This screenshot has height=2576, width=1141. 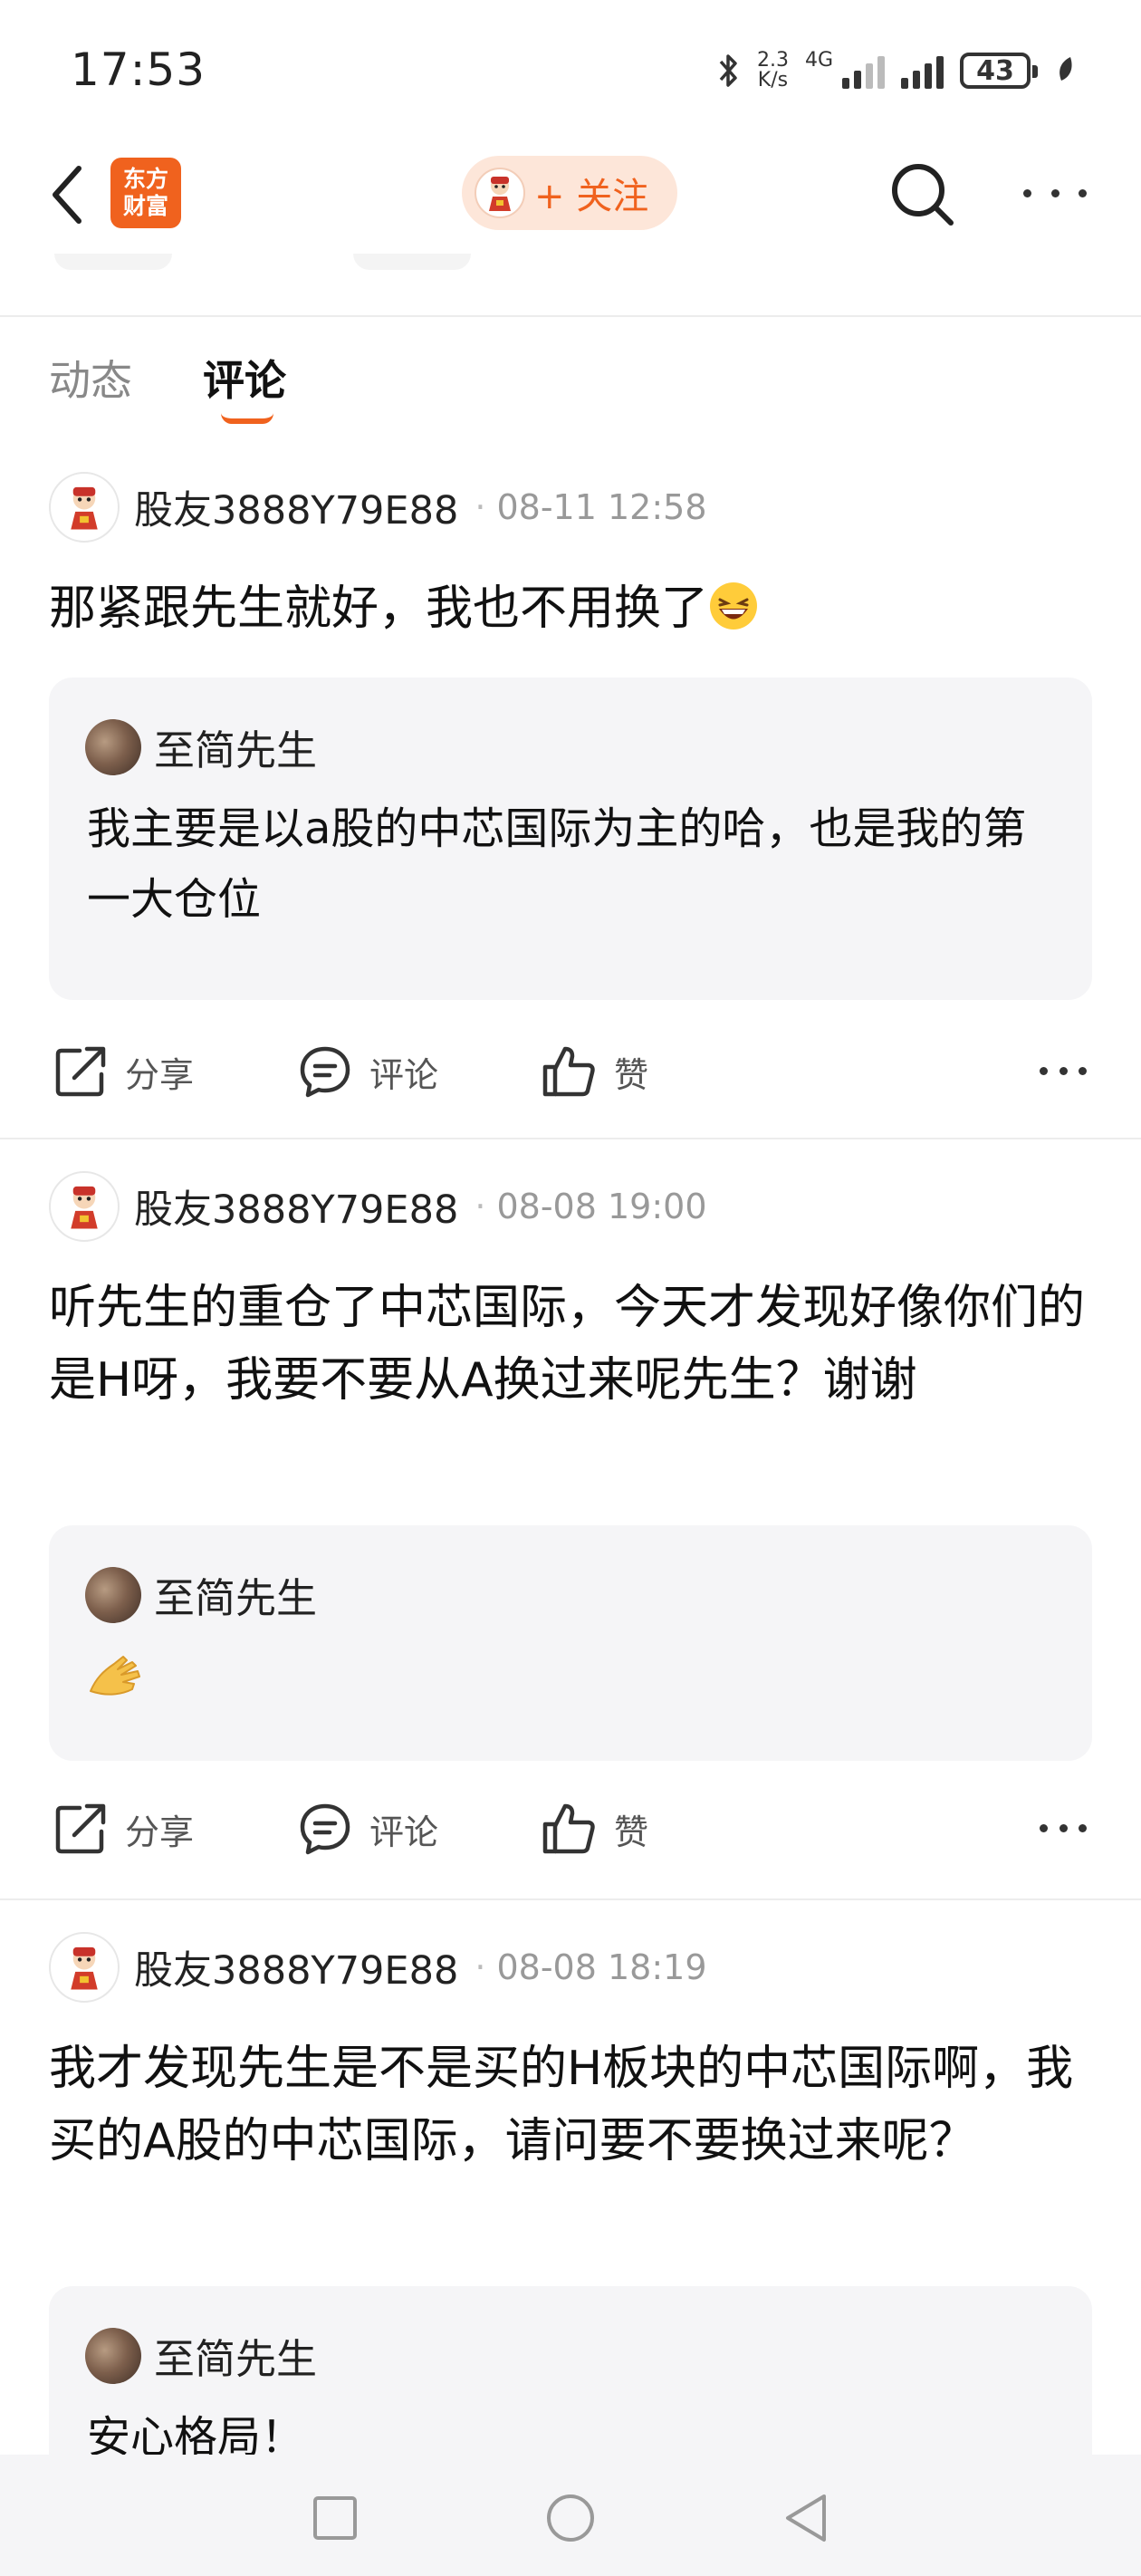 I want to click on recents-icon, so click(x=335, y=2518).